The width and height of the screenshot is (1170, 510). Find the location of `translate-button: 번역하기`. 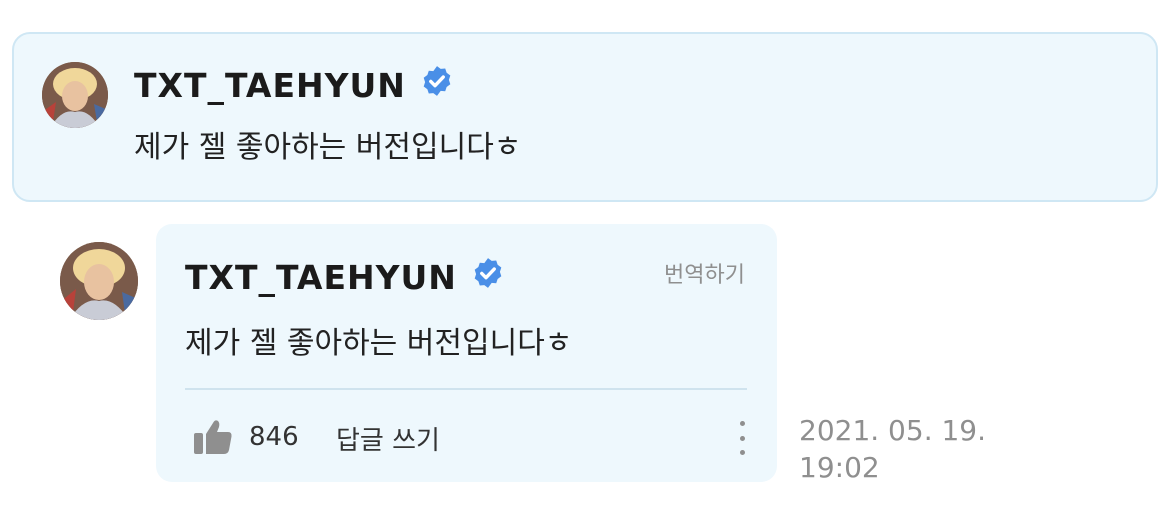

translate-button: 번역하기 is located at coordinates (704, 273).